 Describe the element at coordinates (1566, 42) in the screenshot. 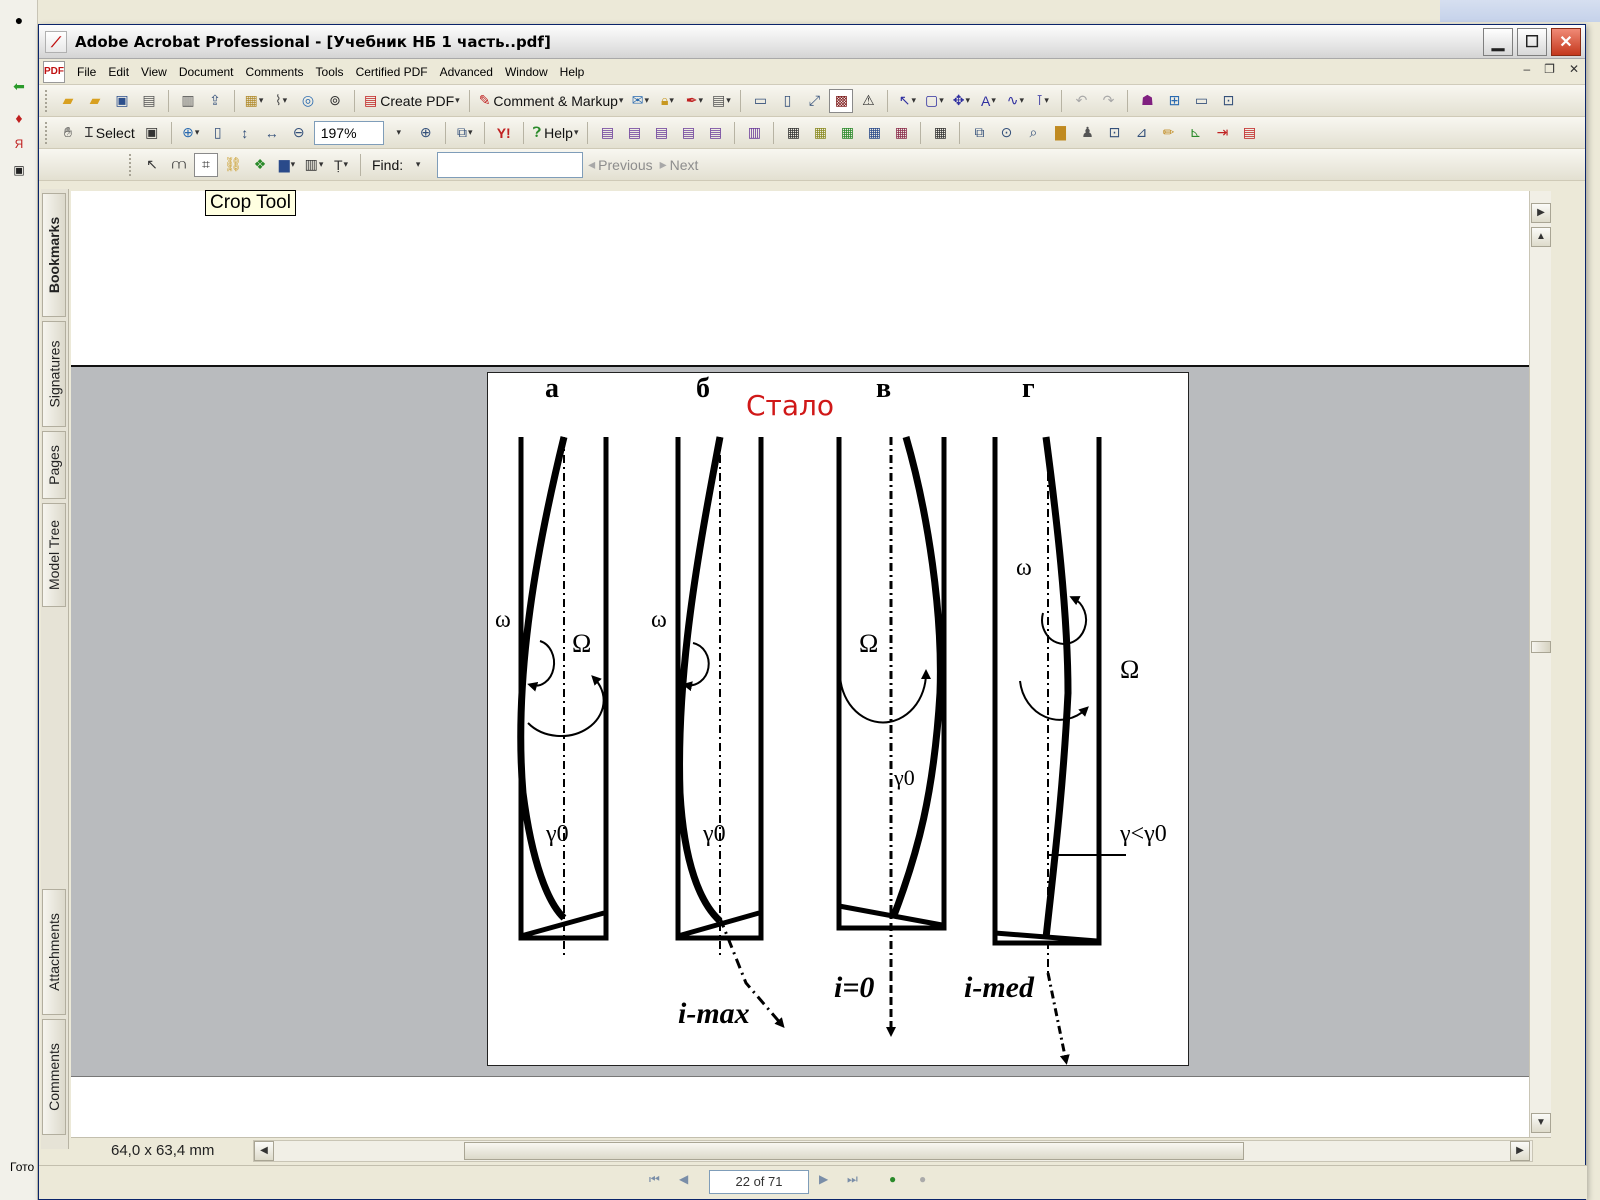

I see `close-button: ✕` at that location.